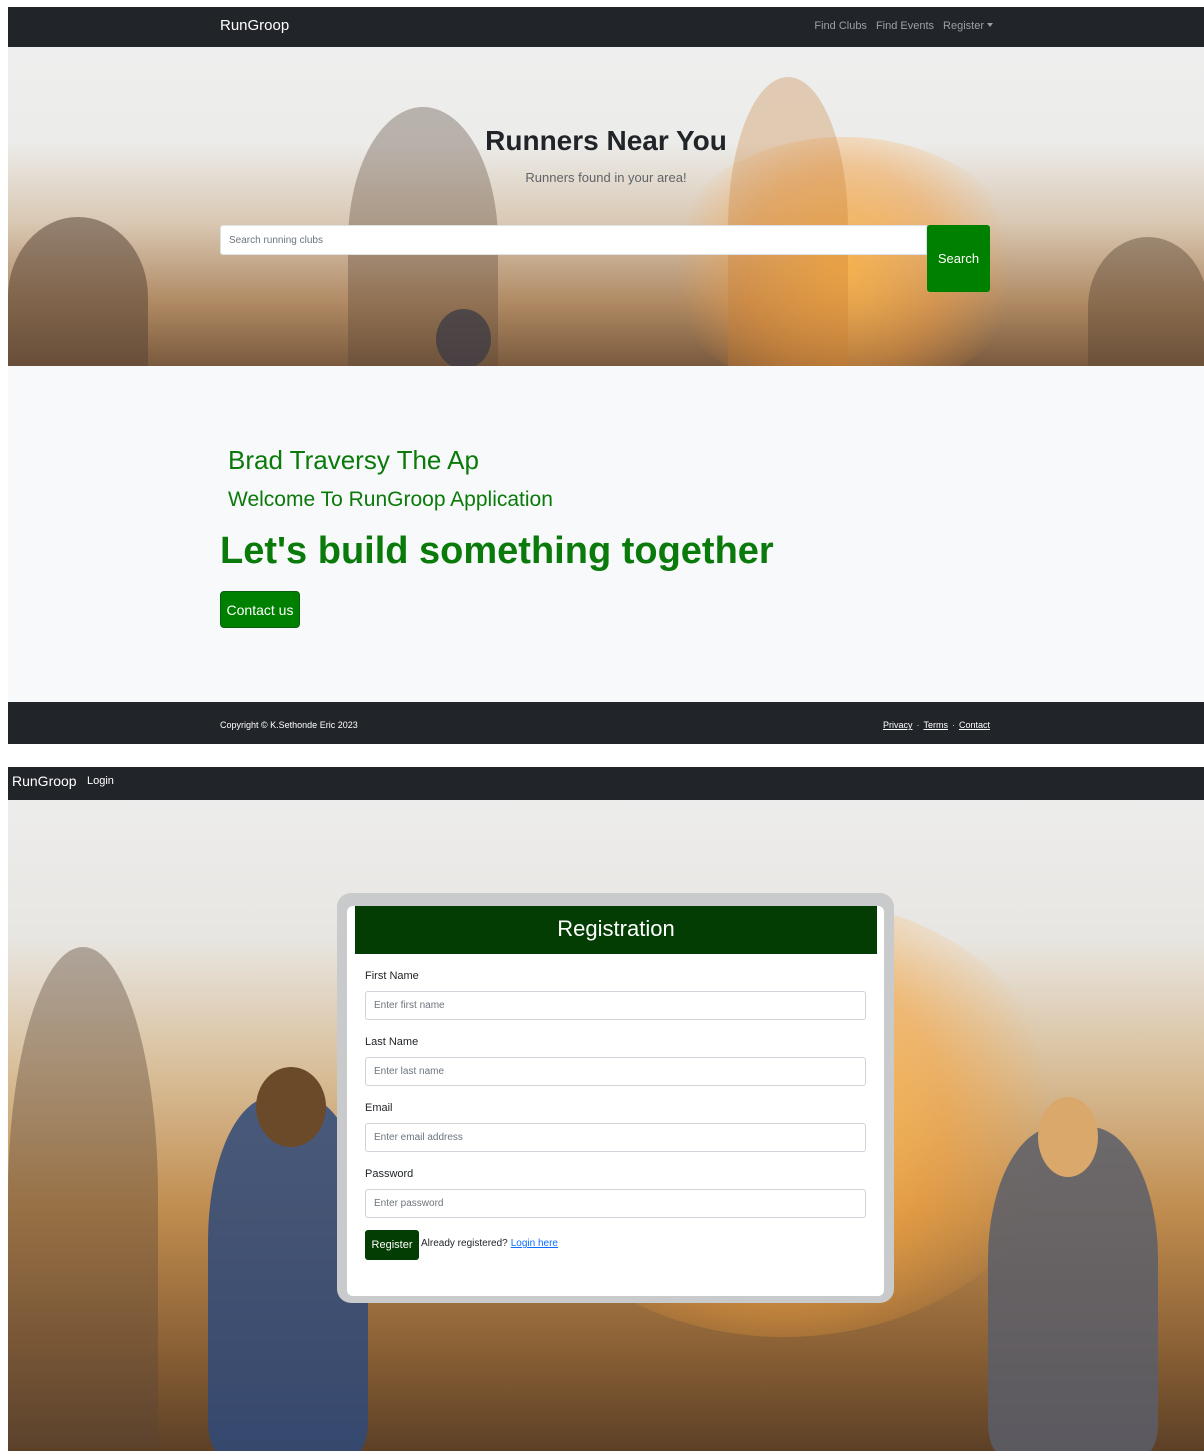 The image size is (1204, 1451). Describe the element at coordinates (463, 337) in the screenshot. I see `hero-runner-head` at that location.